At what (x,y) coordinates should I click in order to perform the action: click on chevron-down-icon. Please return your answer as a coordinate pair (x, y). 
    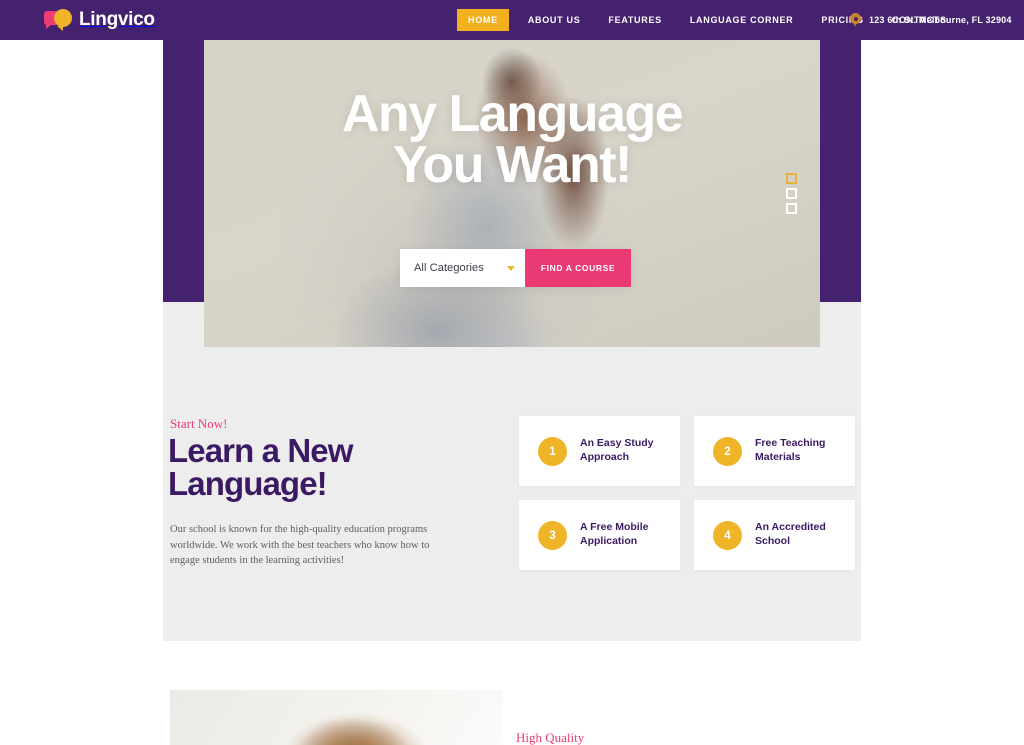
    Looking at the image, I should click on (511, 268).